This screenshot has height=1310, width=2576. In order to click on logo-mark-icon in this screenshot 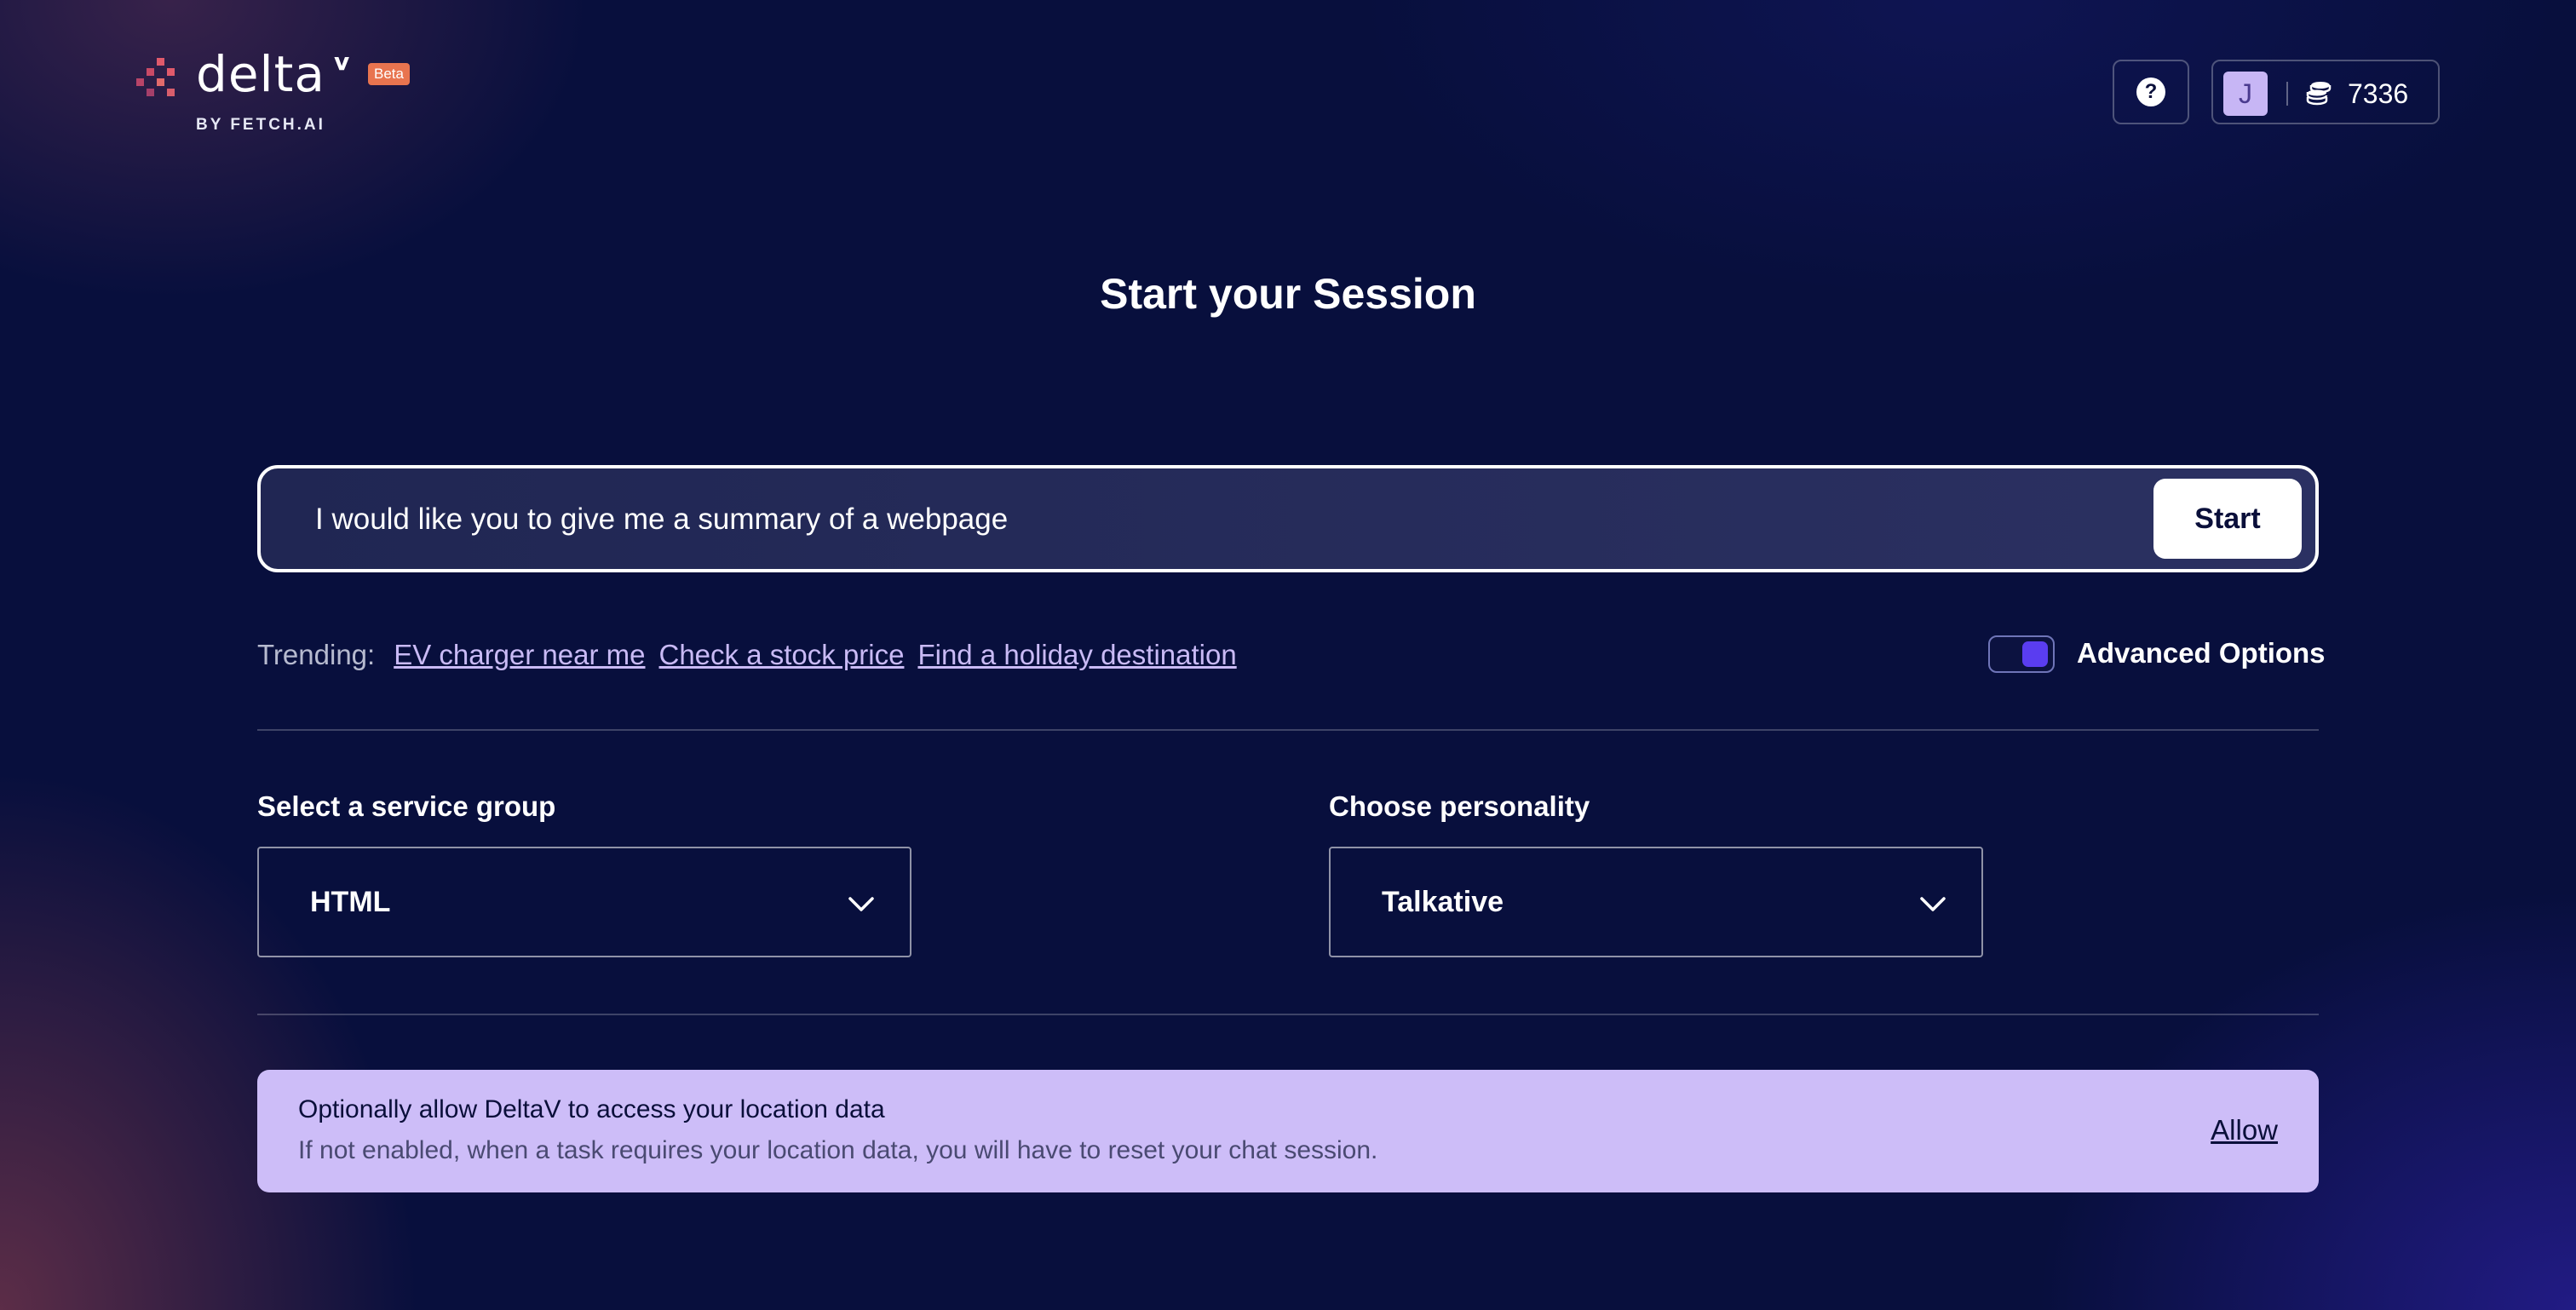, I will do `click(162, 80)`.